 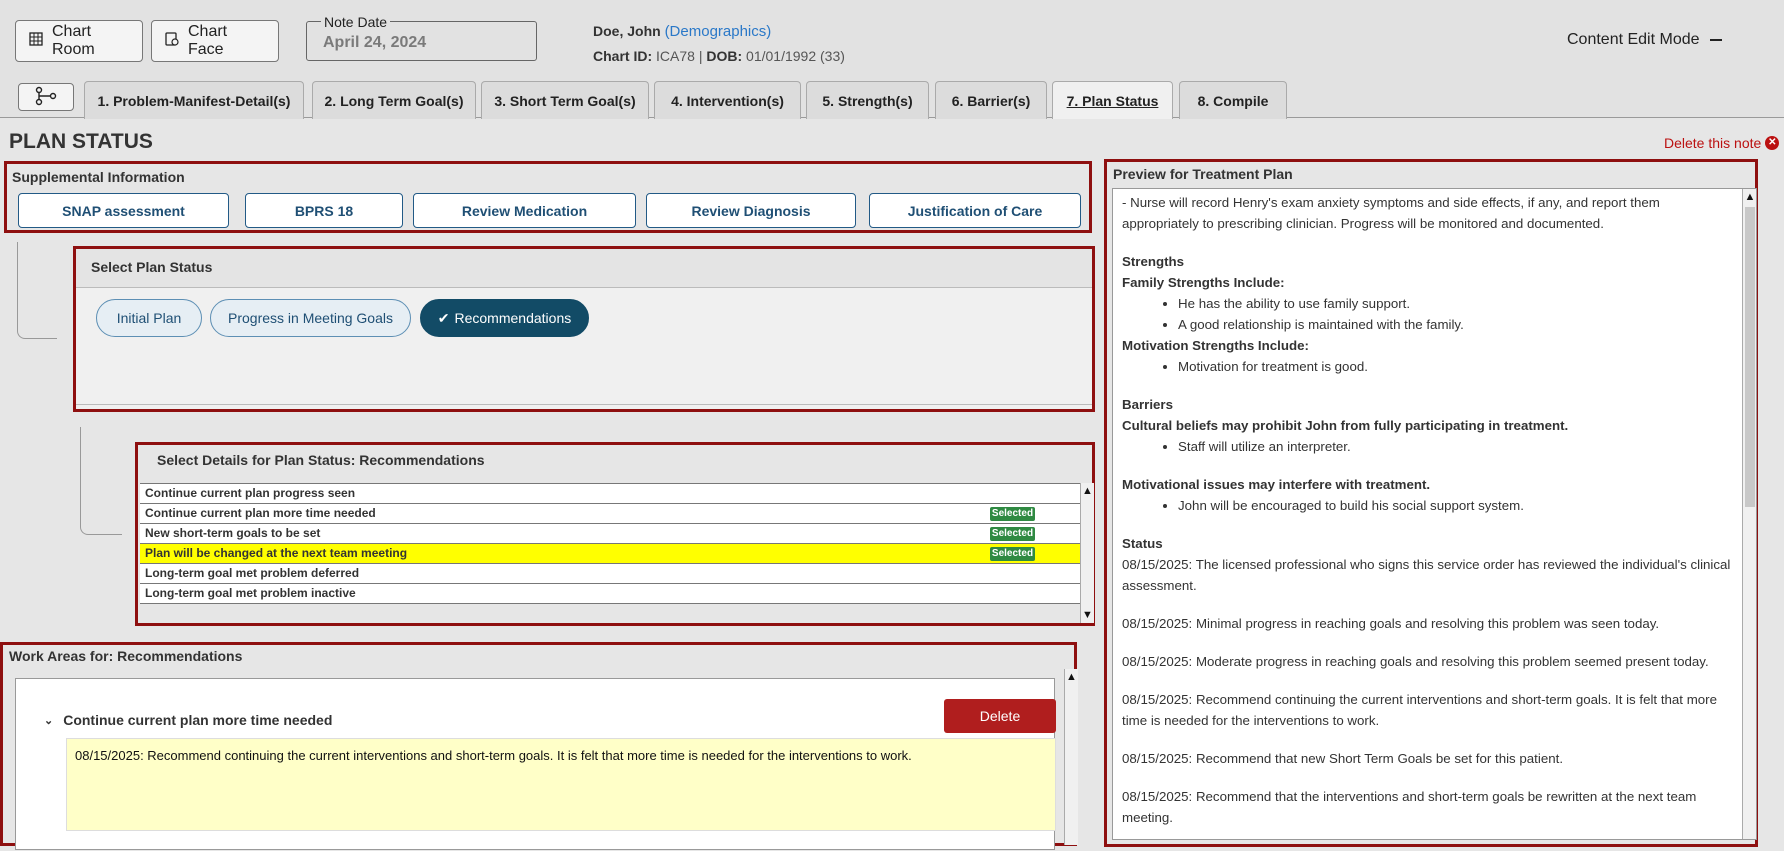 I want to click on initial-plan-pill: Initial Plan, so click(x=149, y=318).